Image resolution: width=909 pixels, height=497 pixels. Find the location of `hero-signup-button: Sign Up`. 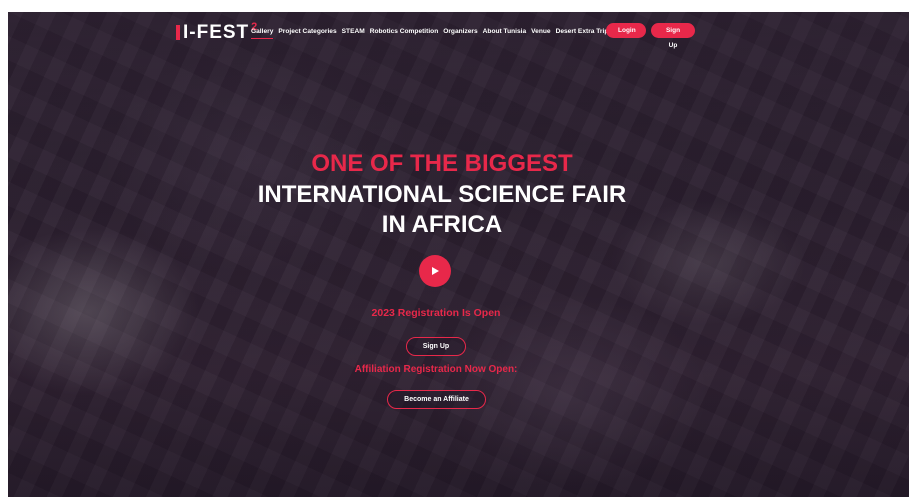

hero-signup-button: Sign Up is located at coordinates (436, 346).